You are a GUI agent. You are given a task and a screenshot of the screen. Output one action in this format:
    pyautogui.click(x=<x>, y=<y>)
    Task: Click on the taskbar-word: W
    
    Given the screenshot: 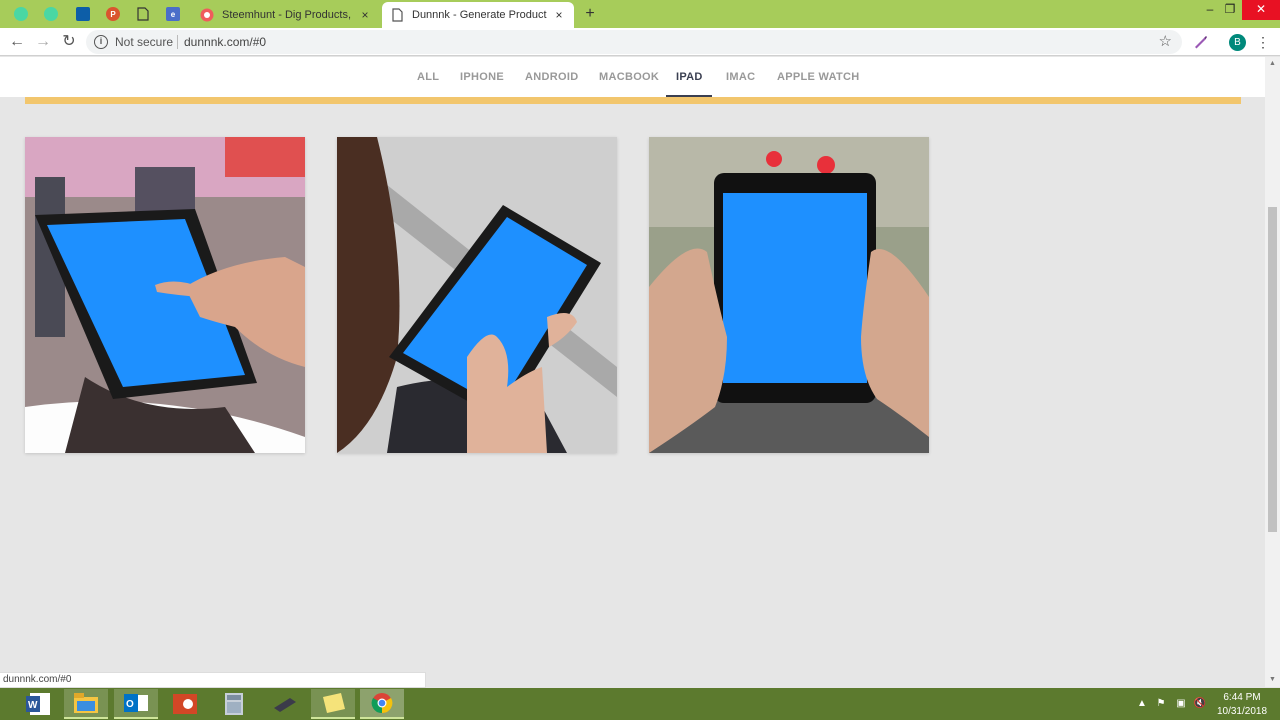 What is the action you would take?
    pyautogui.click(x=38, y=704)
    